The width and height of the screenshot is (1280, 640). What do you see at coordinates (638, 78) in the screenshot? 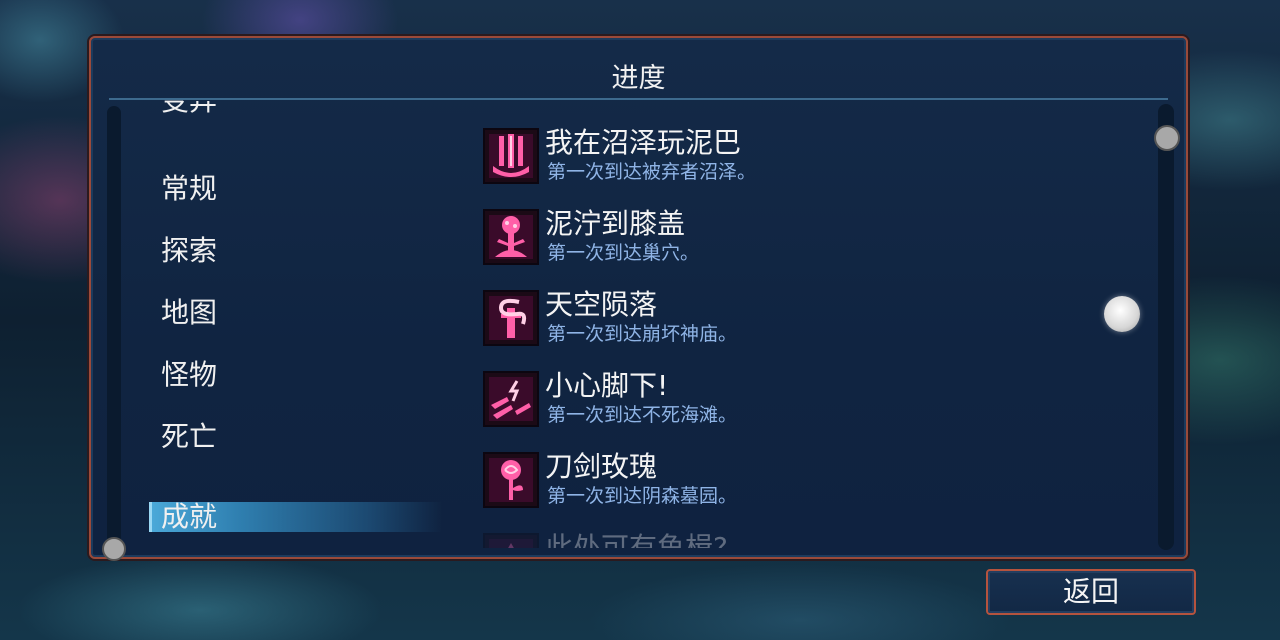
I see `panel-title: 进度` at bounding box center [638, 78].